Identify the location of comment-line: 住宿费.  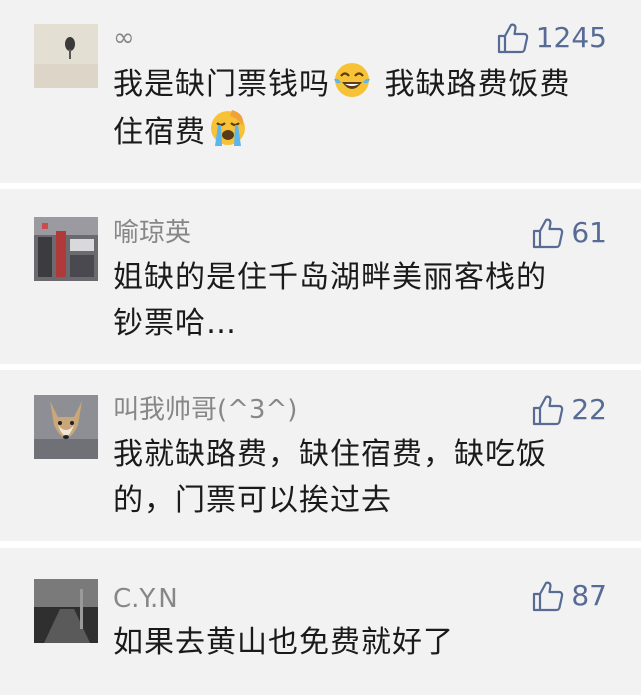
(363, 132).